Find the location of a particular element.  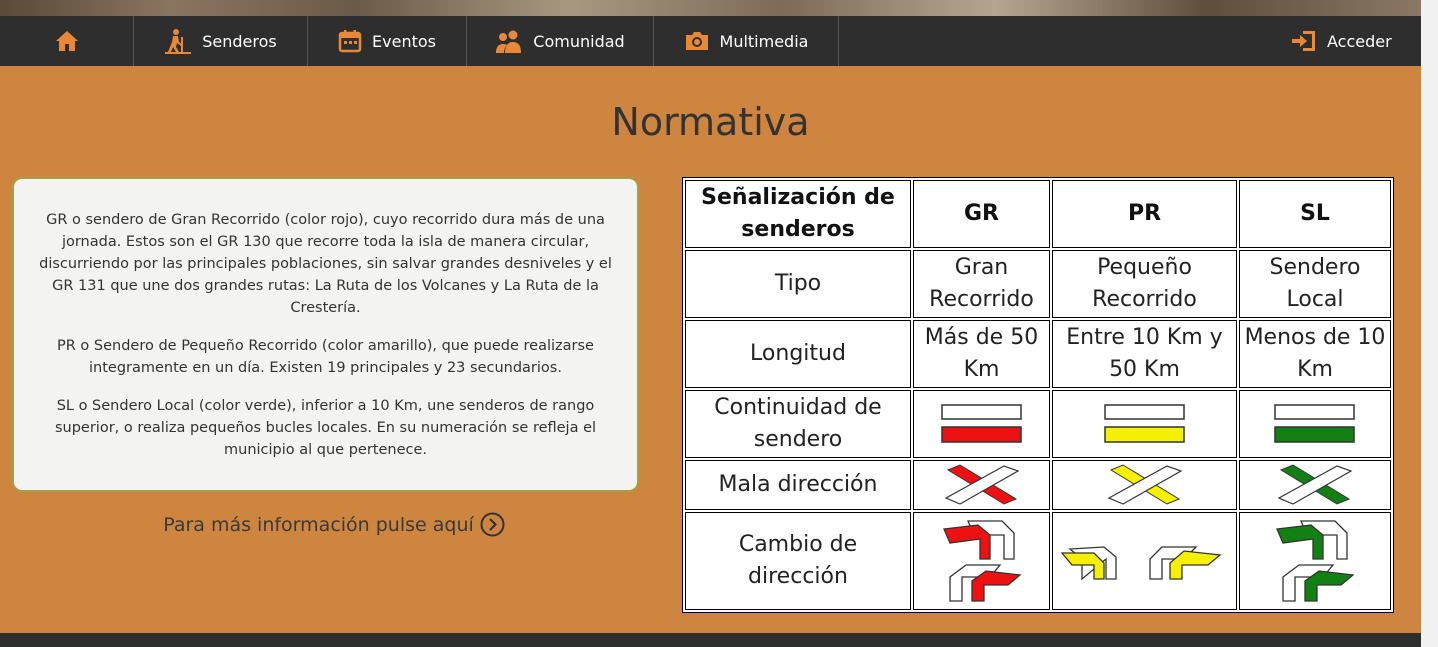

nav-home is located at coordinates (67, 41).